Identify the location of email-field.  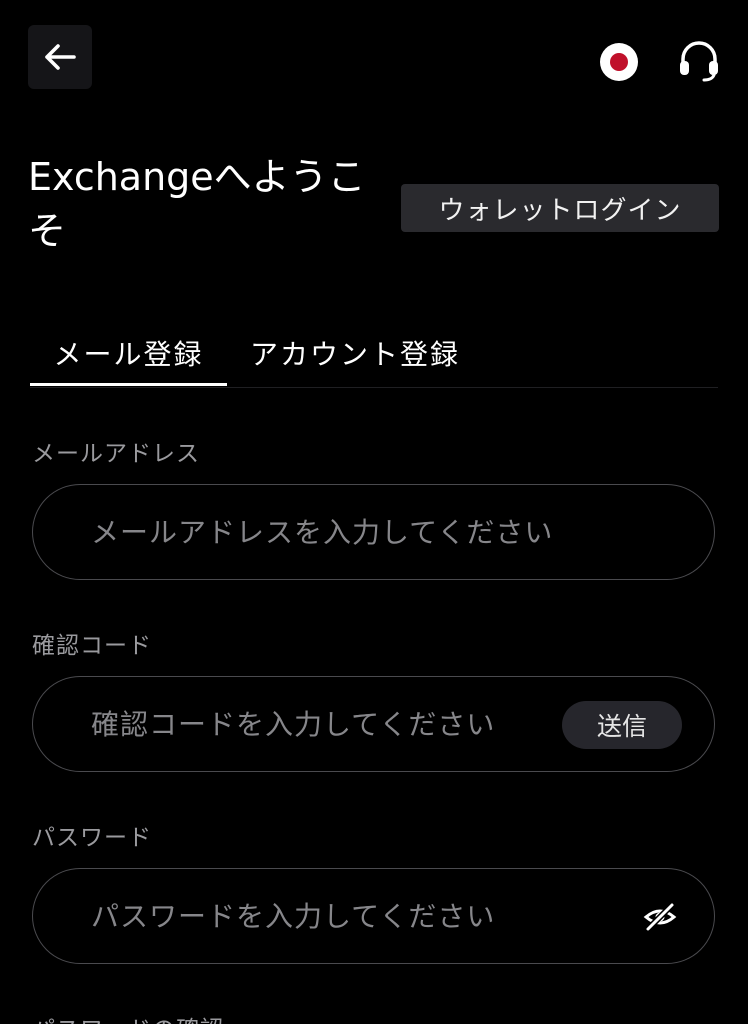
(373, 532).